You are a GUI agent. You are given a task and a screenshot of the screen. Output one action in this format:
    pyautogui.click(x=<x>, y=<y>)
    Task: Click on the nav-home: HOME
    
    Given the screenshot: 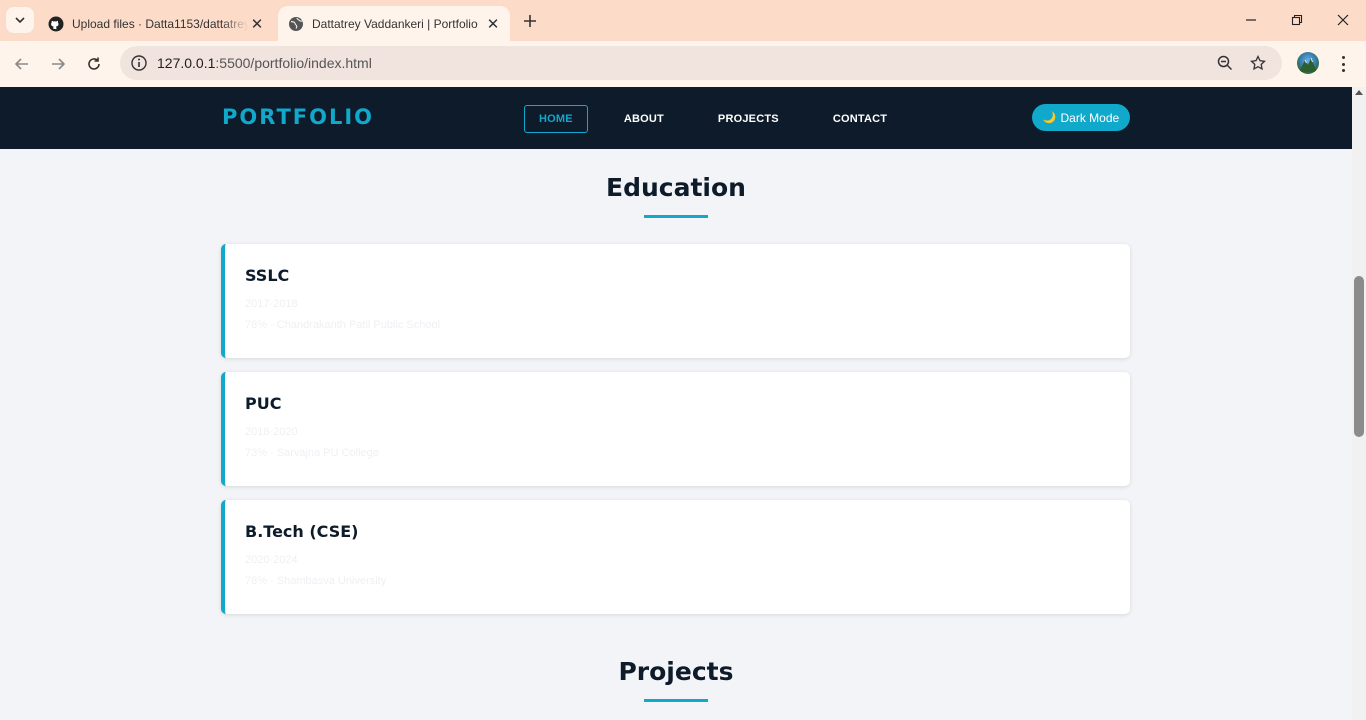 What is the action you would take?
    pyautogui.click(x=556, y=119)
    